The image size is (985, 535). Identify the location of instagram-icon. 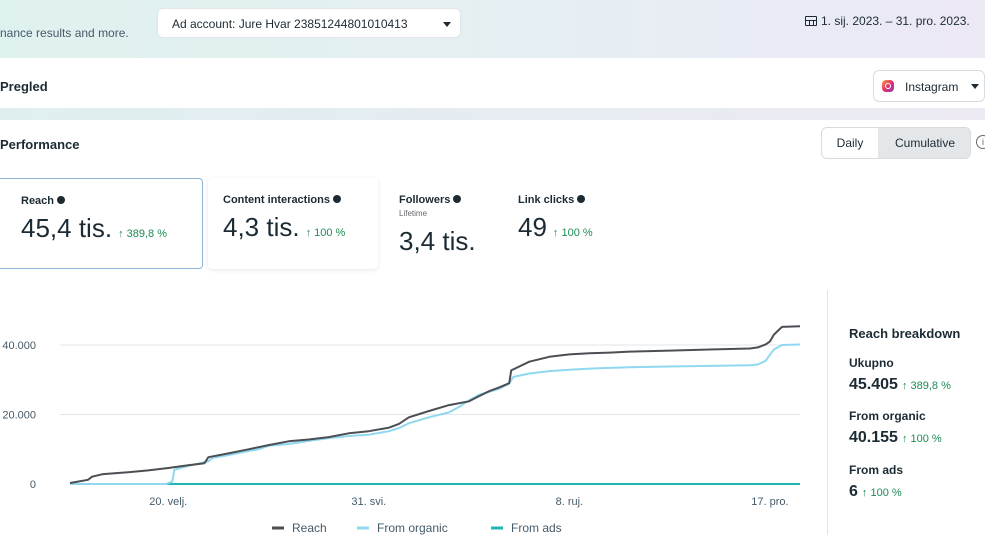
(888, 86).